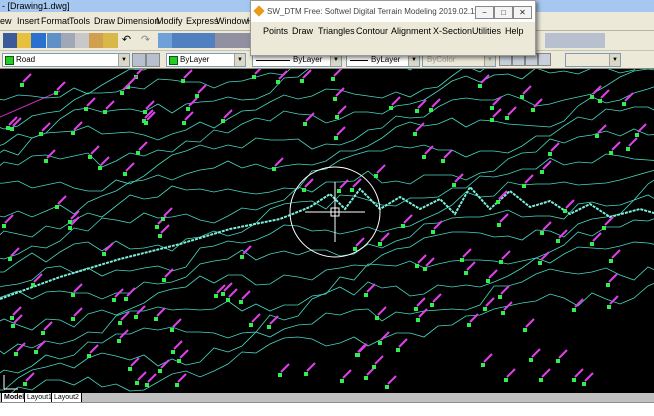 This screenshot has height=416, width=654. I want to click on menu-draw: Draw, so click(104, 21).